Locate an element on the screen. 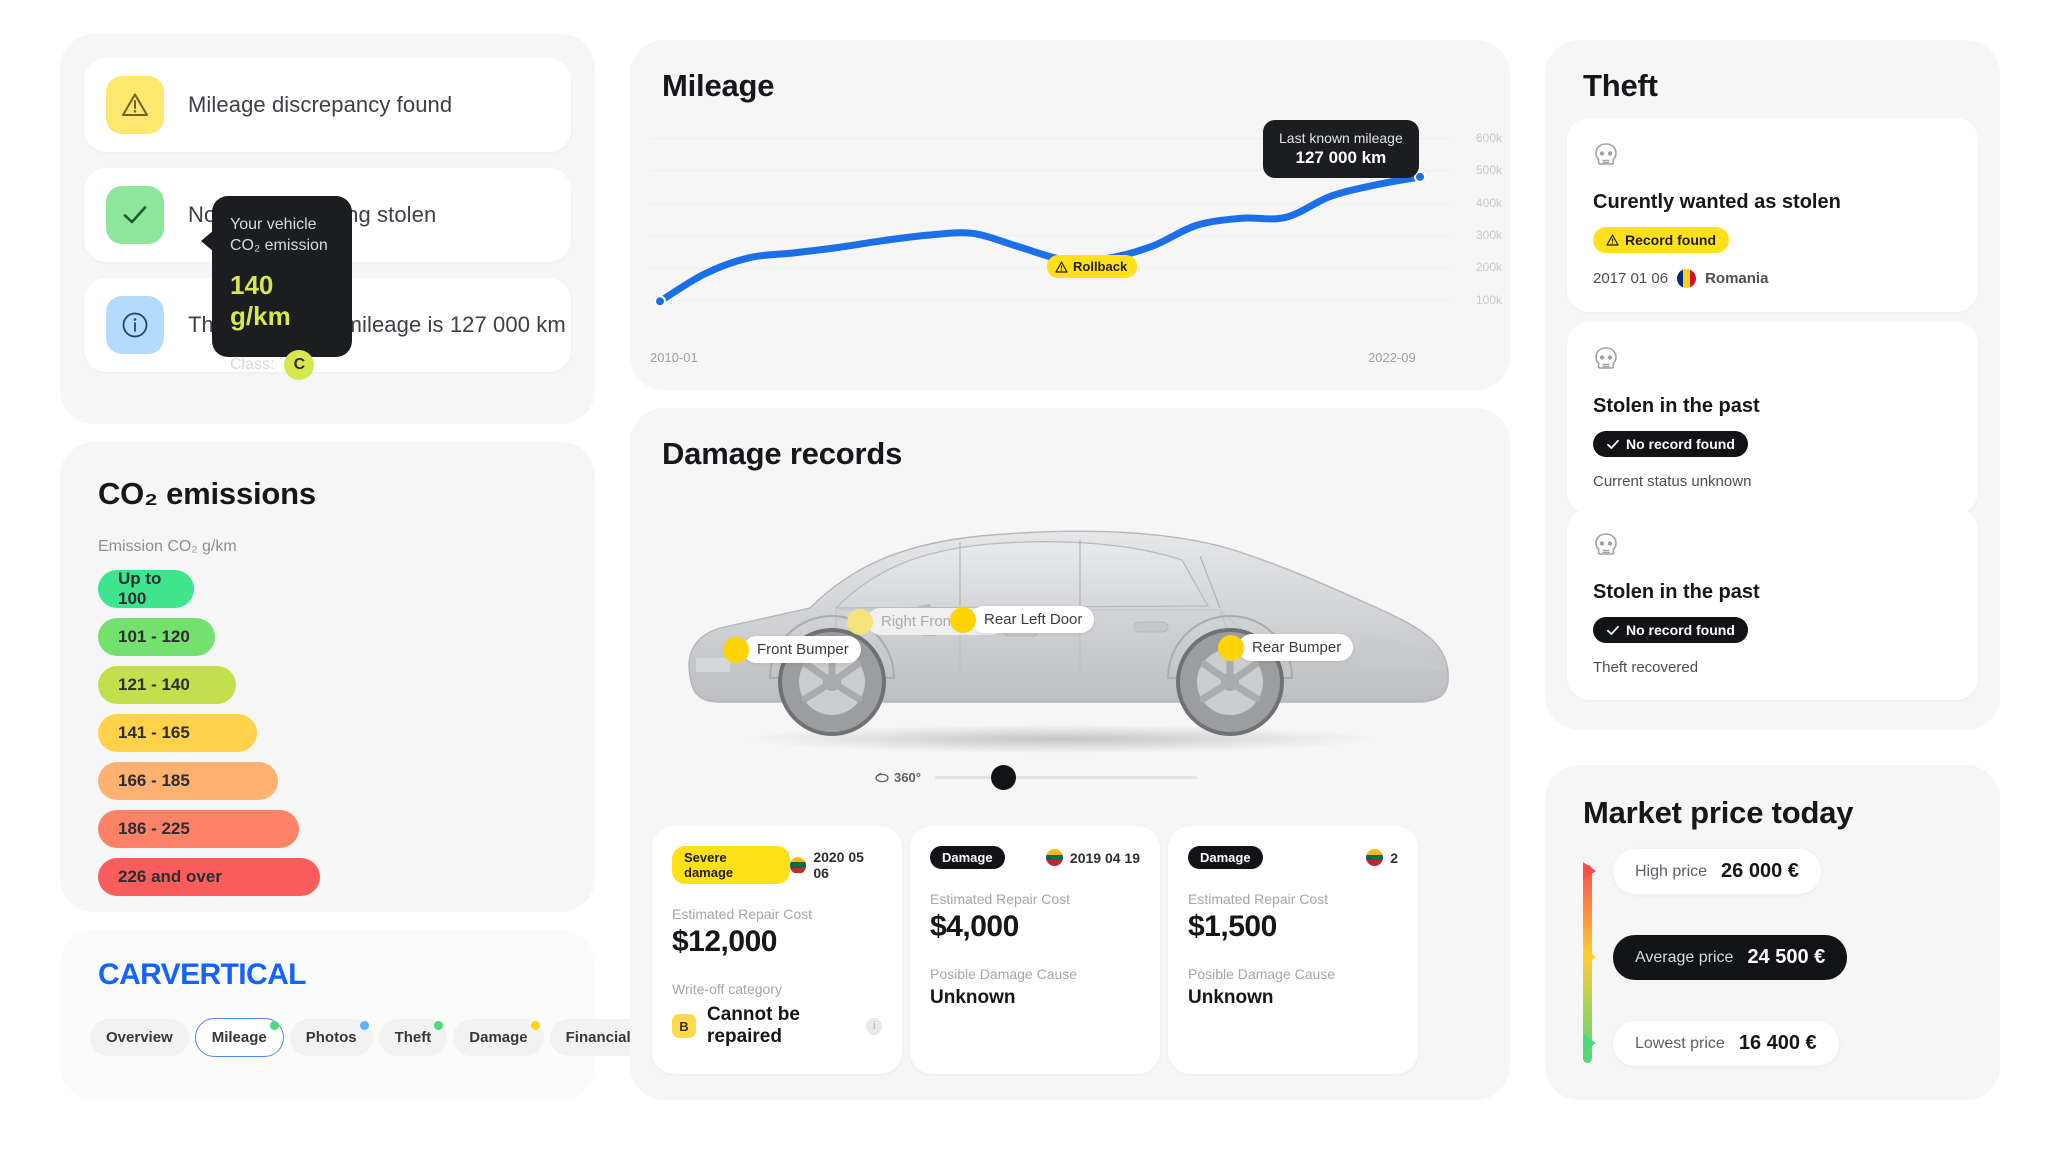  damage-date: 2019 04 19 is located at coordinates (1092, 857).